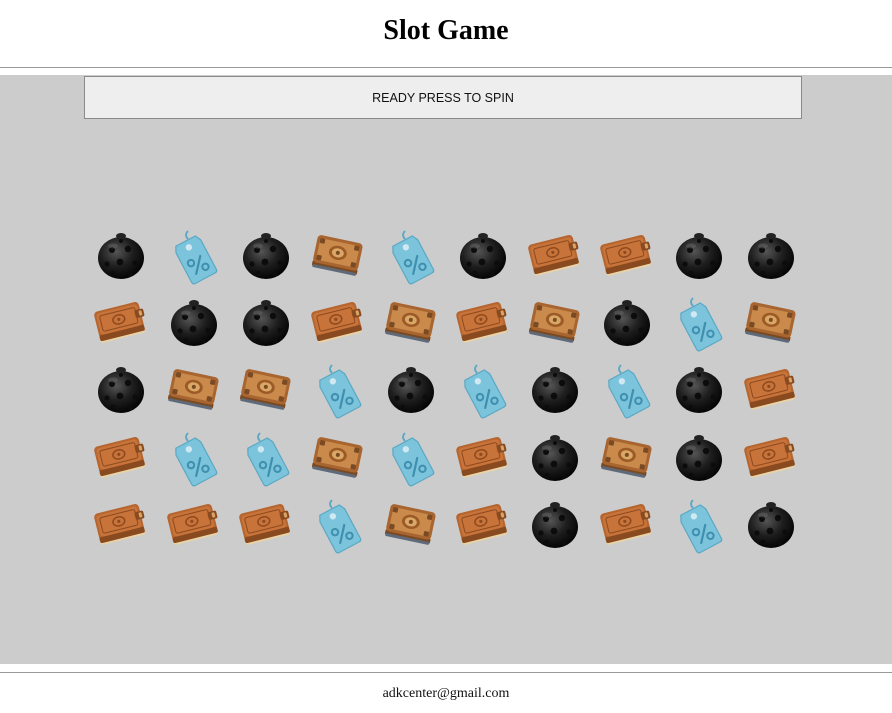 The image size is (892, 713). I want to click on footer: adkcenter@gmail.com, so click(446, 694).